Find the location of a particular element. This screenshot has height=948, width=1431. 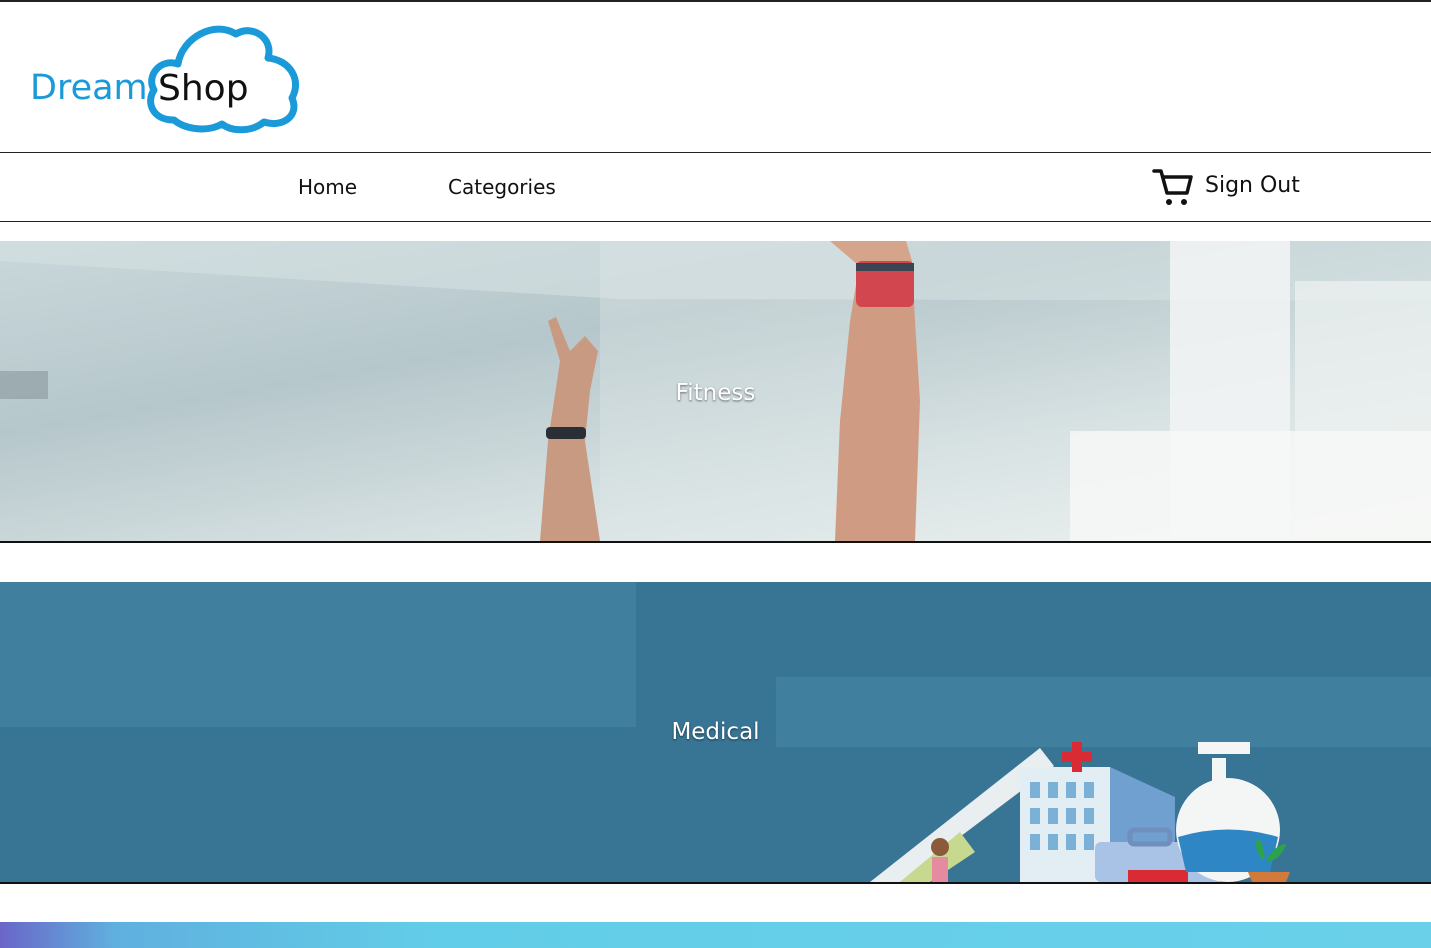

main-nav: Home Categories Sign Out is located at coordinates (715, 187).